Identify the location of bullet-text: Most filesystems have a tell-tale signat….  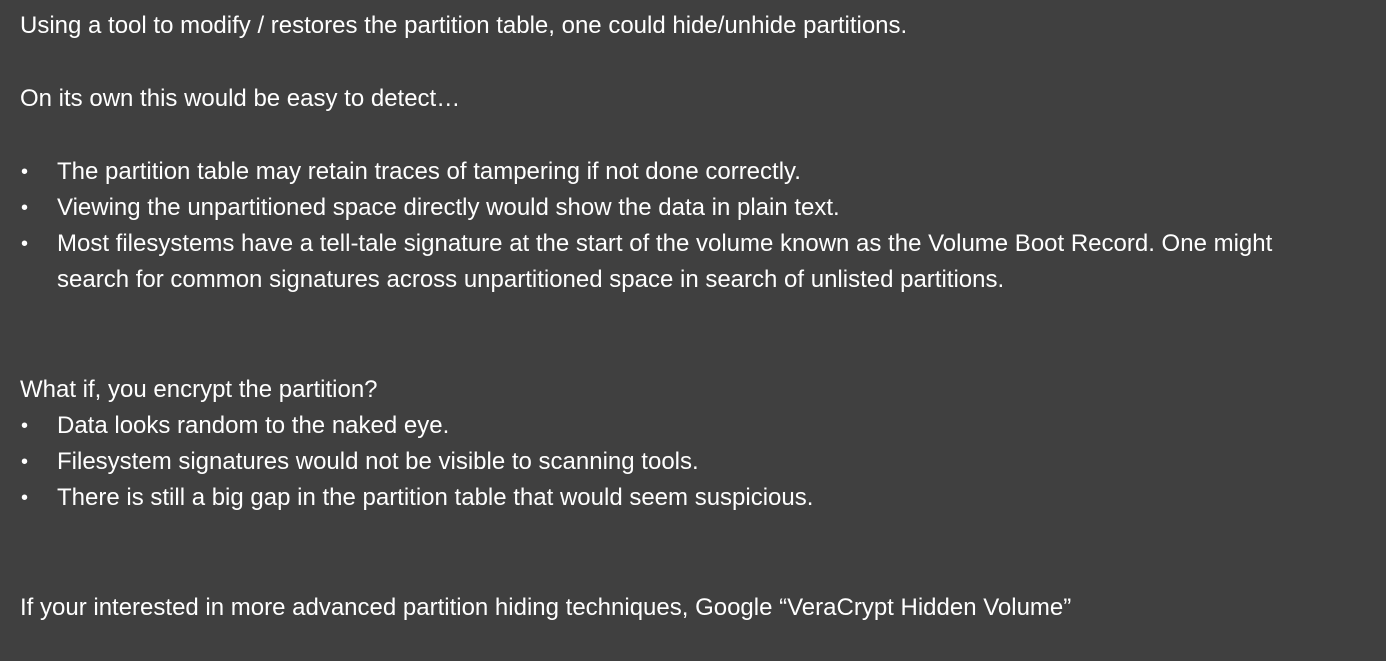
(665, 261).